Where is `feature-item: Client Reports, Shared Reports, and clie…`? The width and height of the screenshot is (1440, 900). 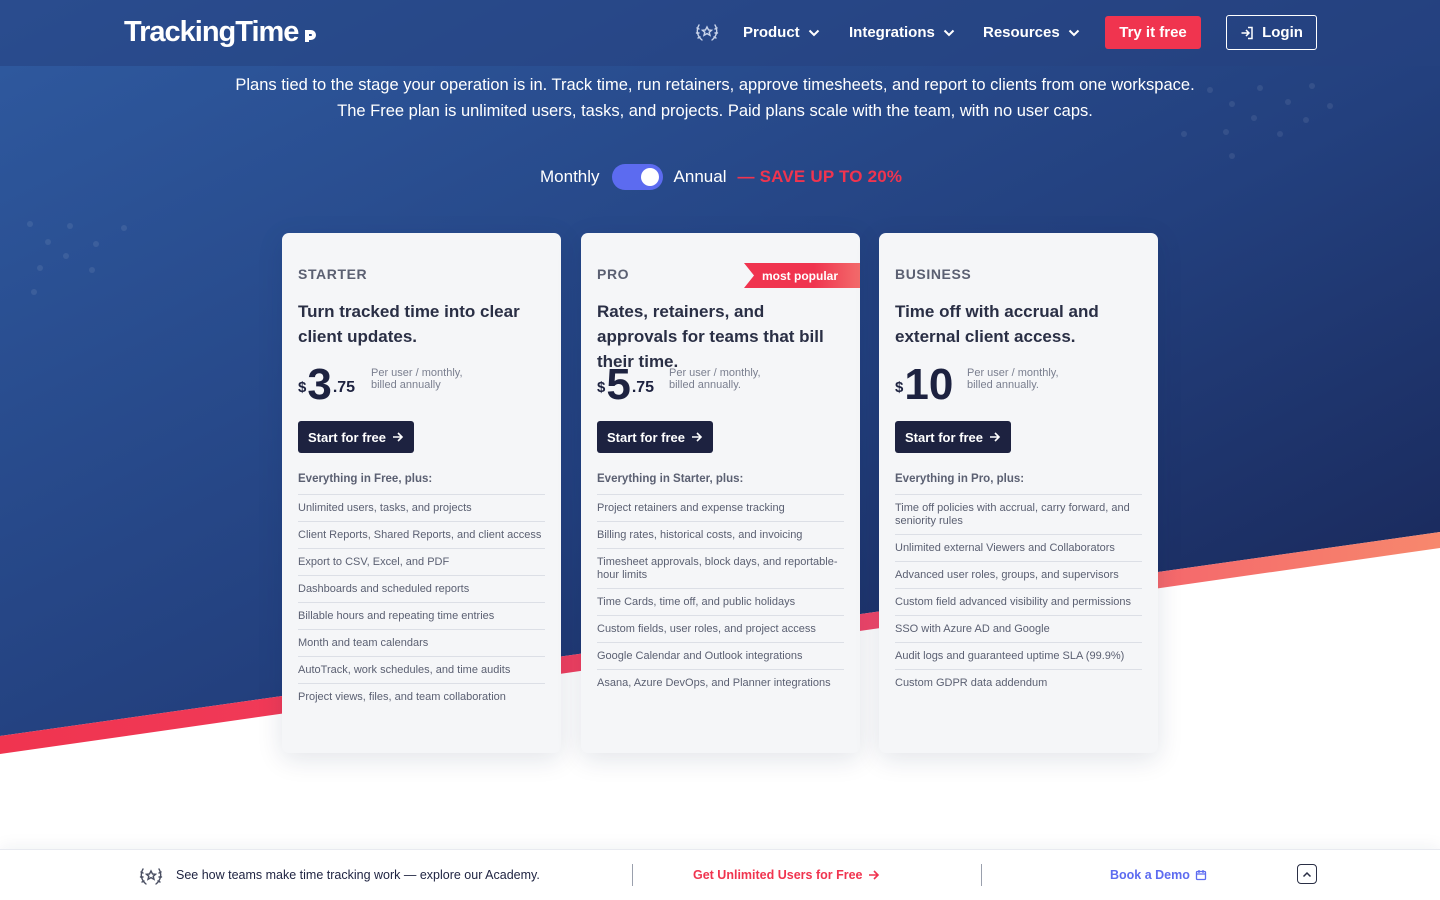
feature-item: Client Reports, Shared Reports, and clie… is located at coordinates (421, 534).